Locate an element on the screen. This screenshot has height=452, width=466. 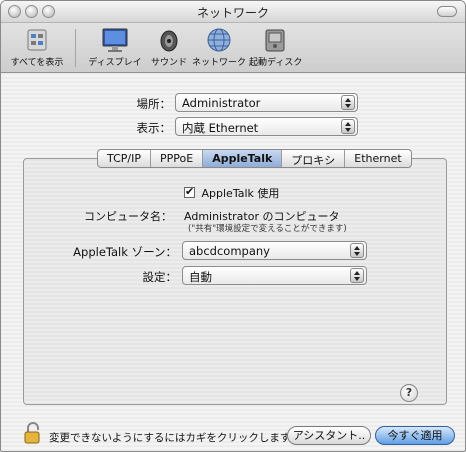
toolbar-item-startup-disk: 起動ディスク is located at coordinates (276, 47).